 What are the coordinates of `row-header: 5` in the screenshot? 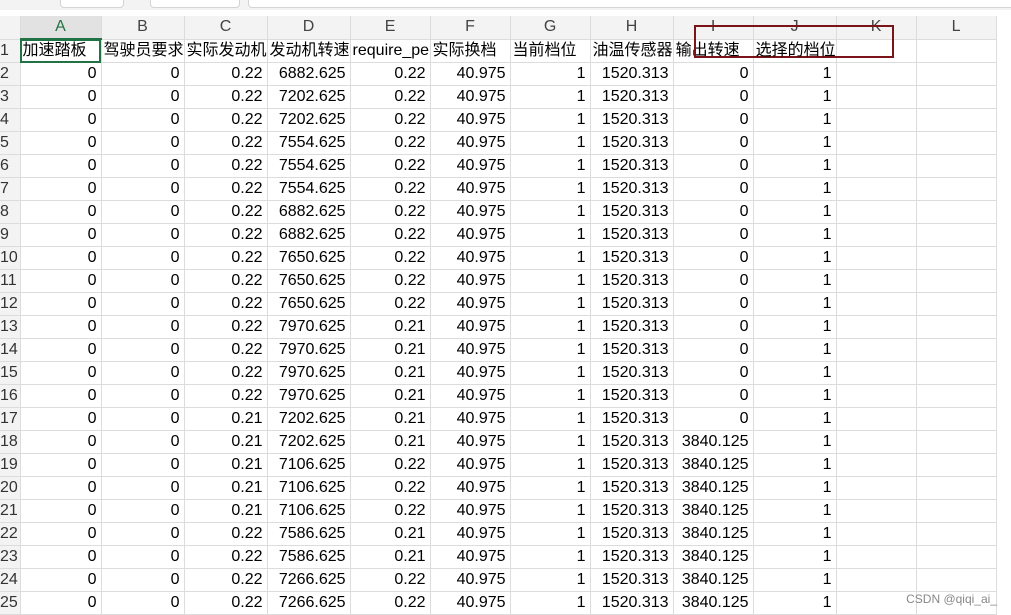 It's located at (10, 143).